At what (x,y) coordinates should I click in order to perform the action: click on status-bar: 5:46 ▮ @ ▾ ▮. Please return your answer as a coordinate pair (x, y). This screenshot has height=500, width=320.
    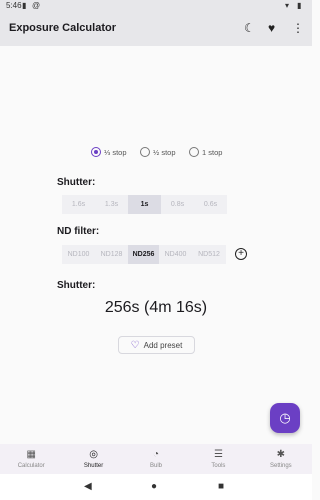
    Looking at the image, I should click on (156, 6).